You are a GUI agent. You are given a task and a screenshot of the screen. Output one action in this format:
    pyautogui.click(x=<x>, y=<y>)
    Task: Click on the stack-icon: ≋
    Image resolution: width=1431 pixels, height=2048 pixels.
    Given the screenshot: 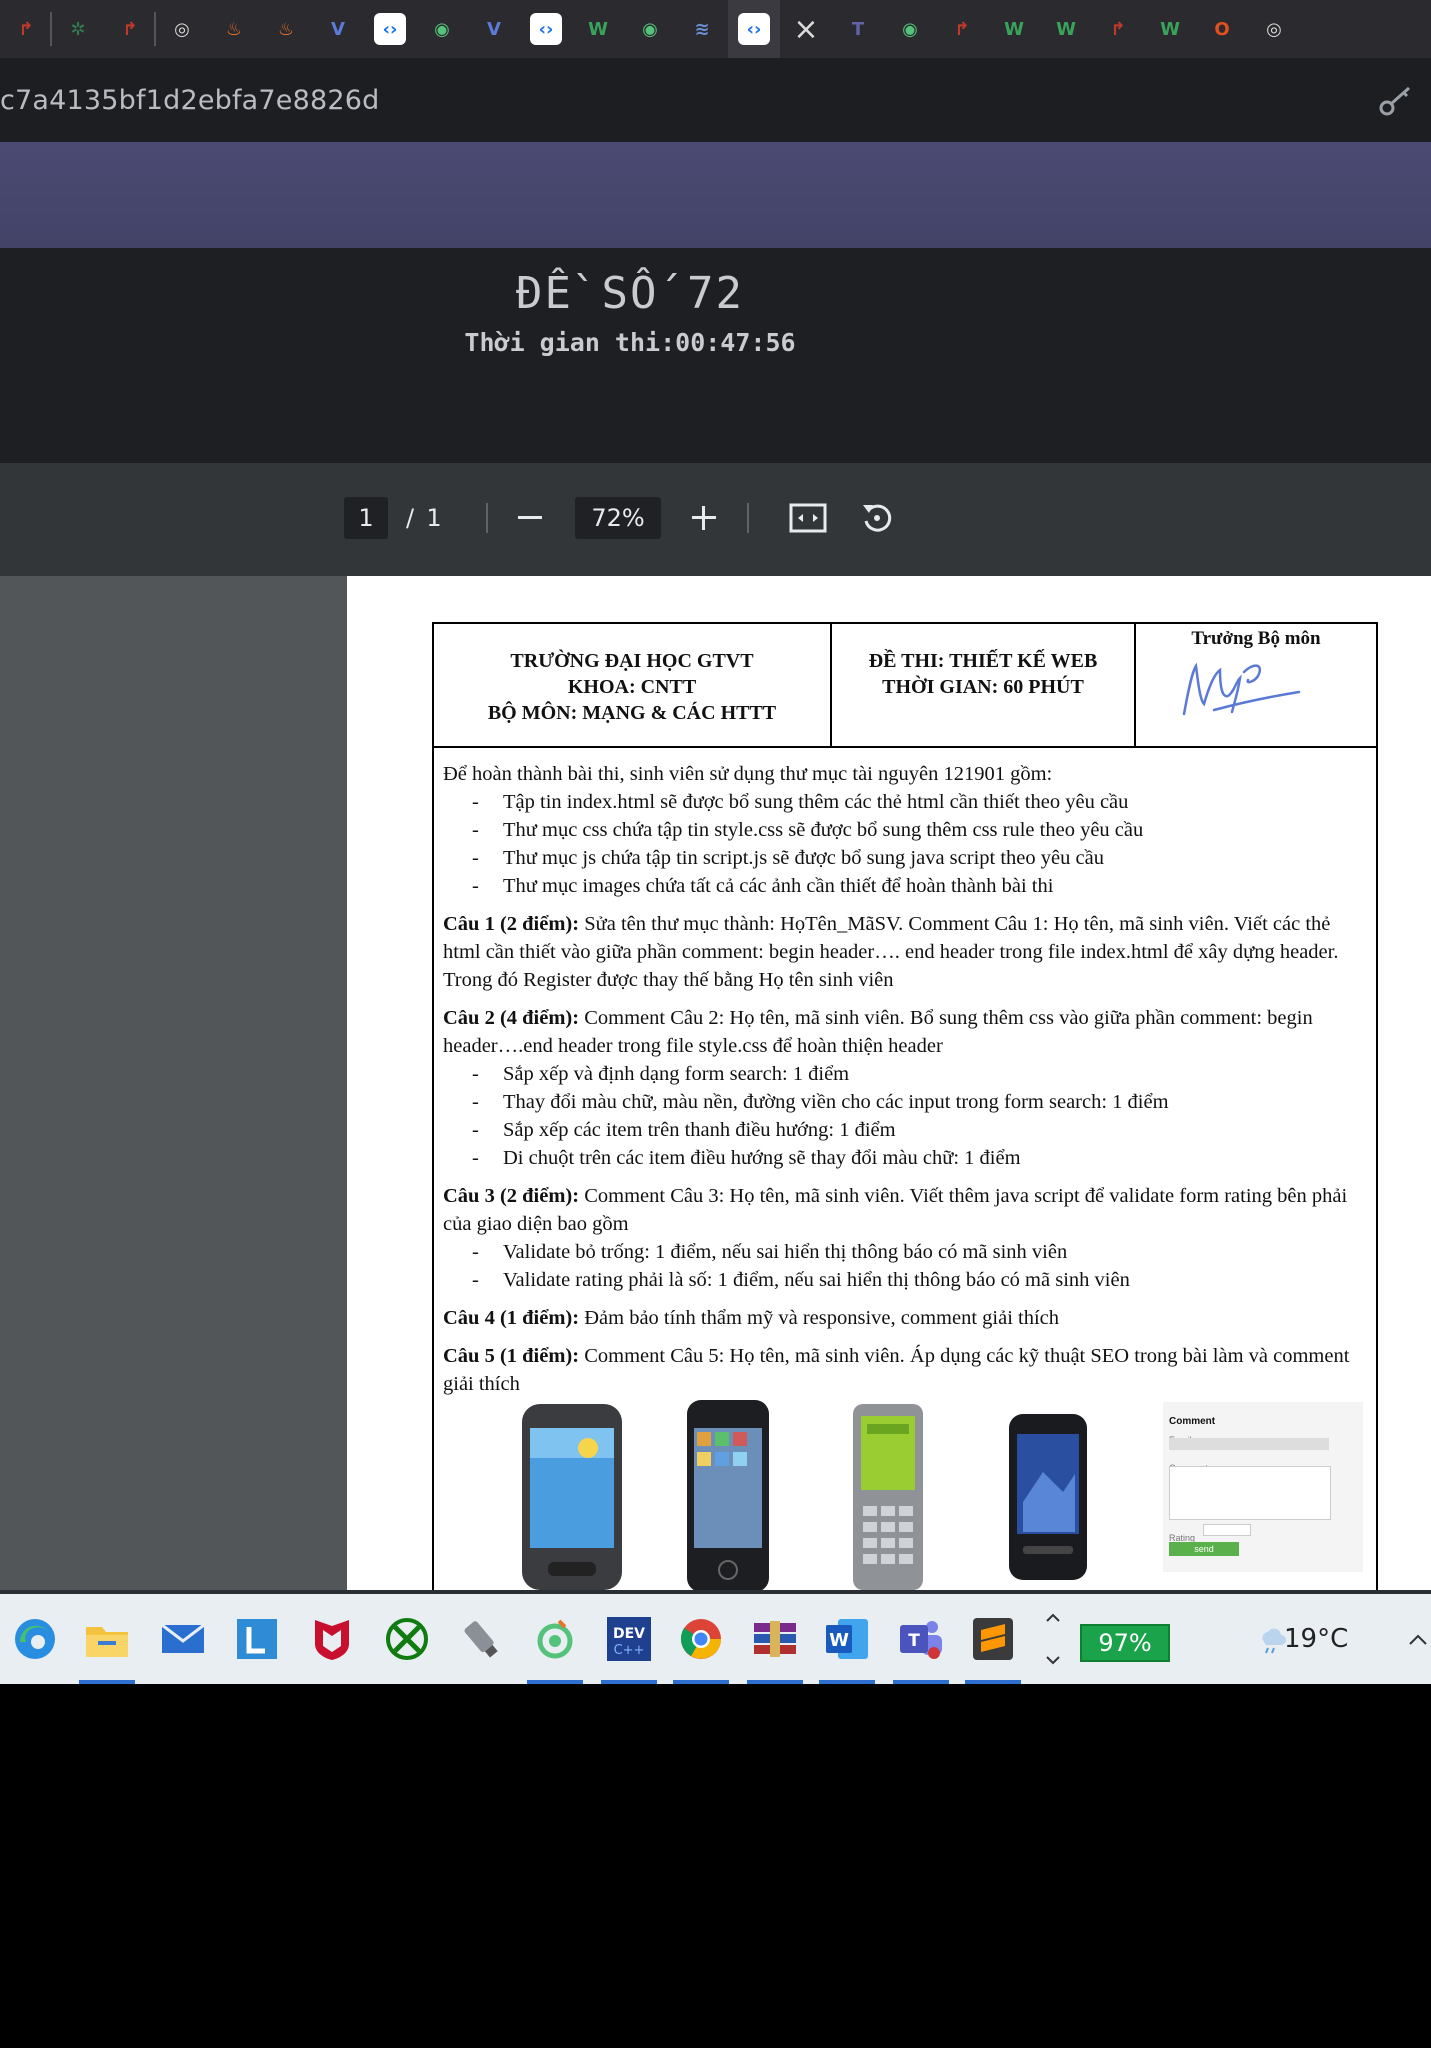 What is the action you would take?
    pyautogui.click(x=702, y=29)
    